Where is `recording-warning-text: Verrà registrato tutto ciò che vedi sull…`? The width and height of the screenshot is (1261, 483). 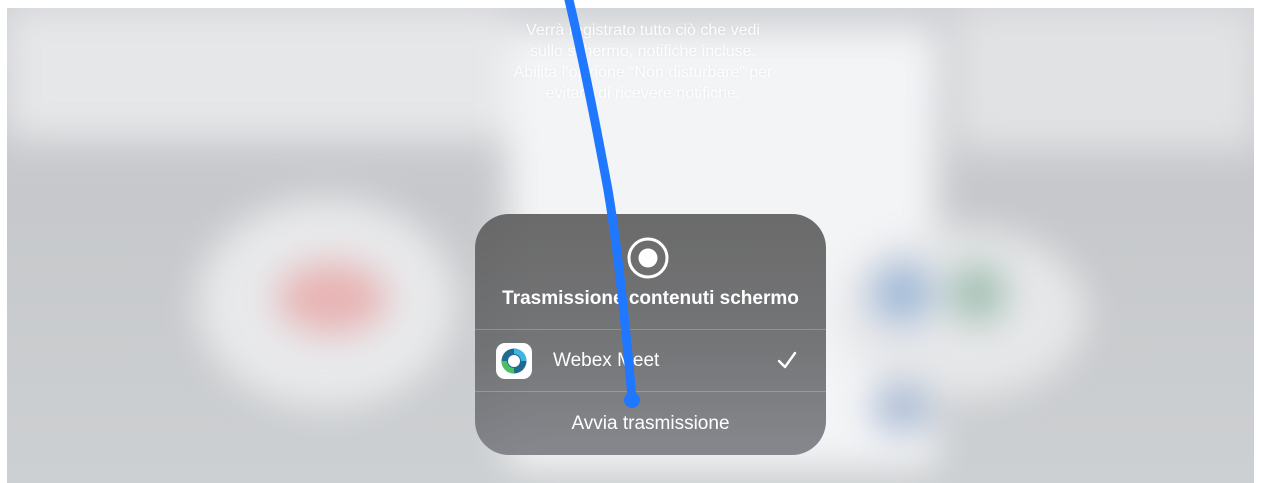 recording-warning-text: Verrà registrato tutto ciò che vedi sull… is located at coordinates (643, 62).